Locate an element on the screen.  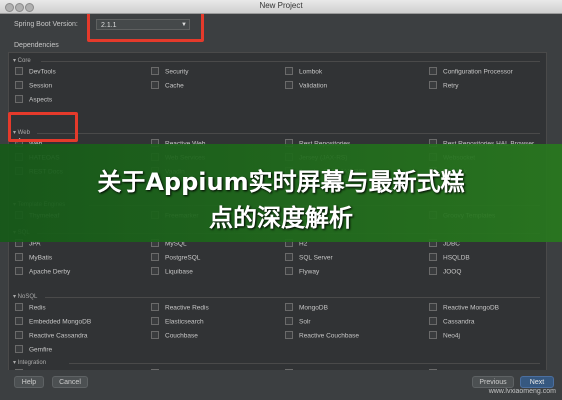
dependency-checkbox-item: Session is located at coordinates (34, 85).